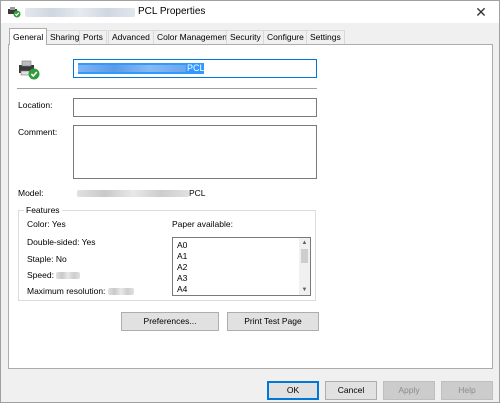 Image resolution: width=500 pixels, height=403 pixels. I want to click on speed-label: Speed:, so click(40, 275).